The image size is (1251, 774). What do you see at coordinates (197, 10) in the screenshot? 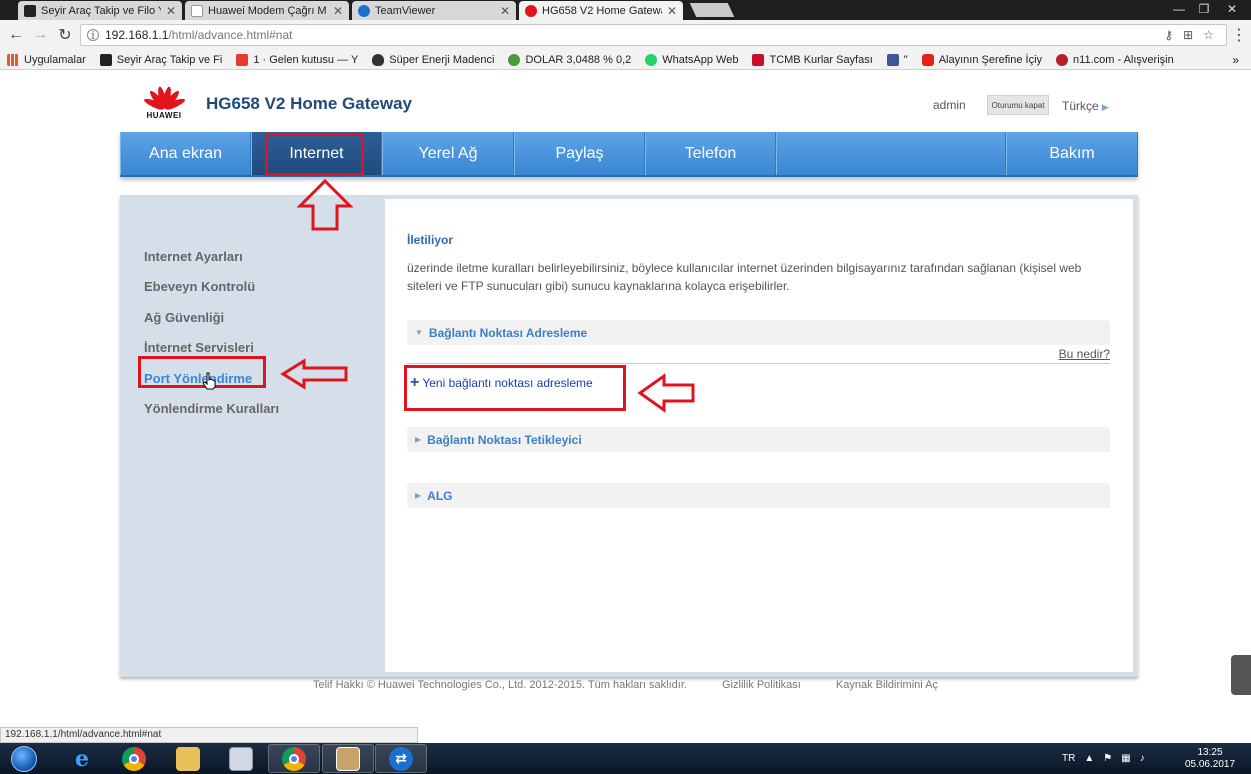
I see `document-favicon-icon` at bounding box center [197, 10].